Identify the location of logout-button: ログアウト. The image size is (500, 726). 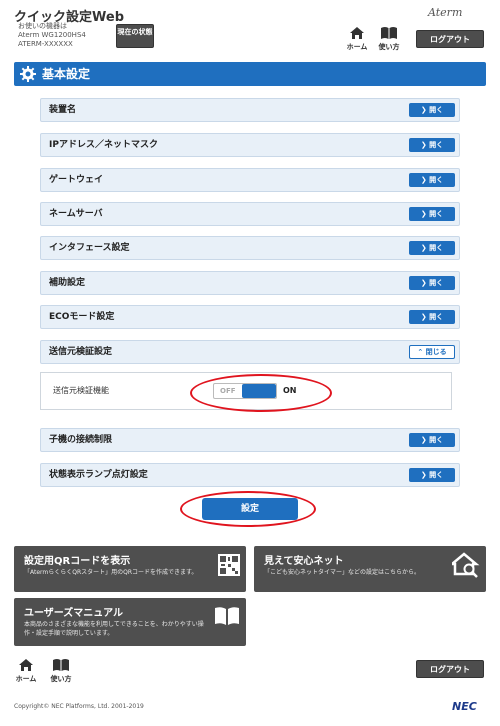
(450, 39).